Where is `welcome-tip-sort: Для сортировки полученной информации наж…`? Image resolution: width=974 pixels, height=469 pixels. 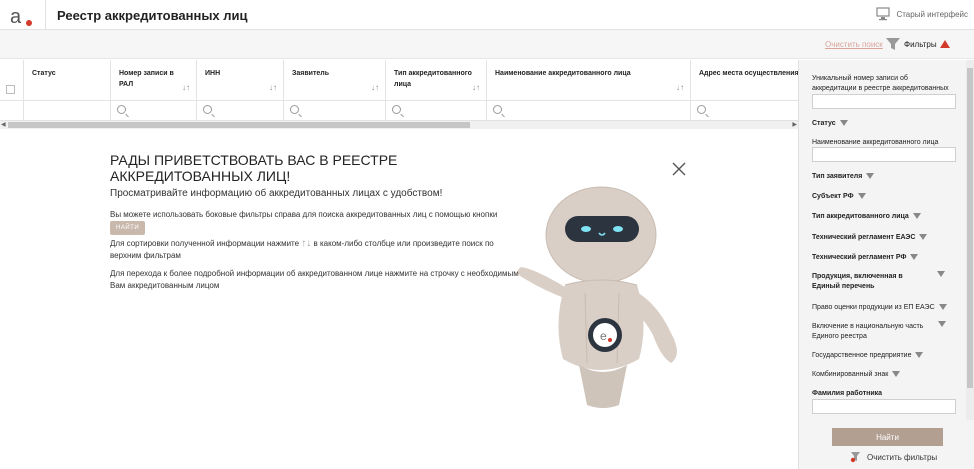 welcome-tip-sort: Для сортировки полученной информации наж… is located at coordinates (315, 250).